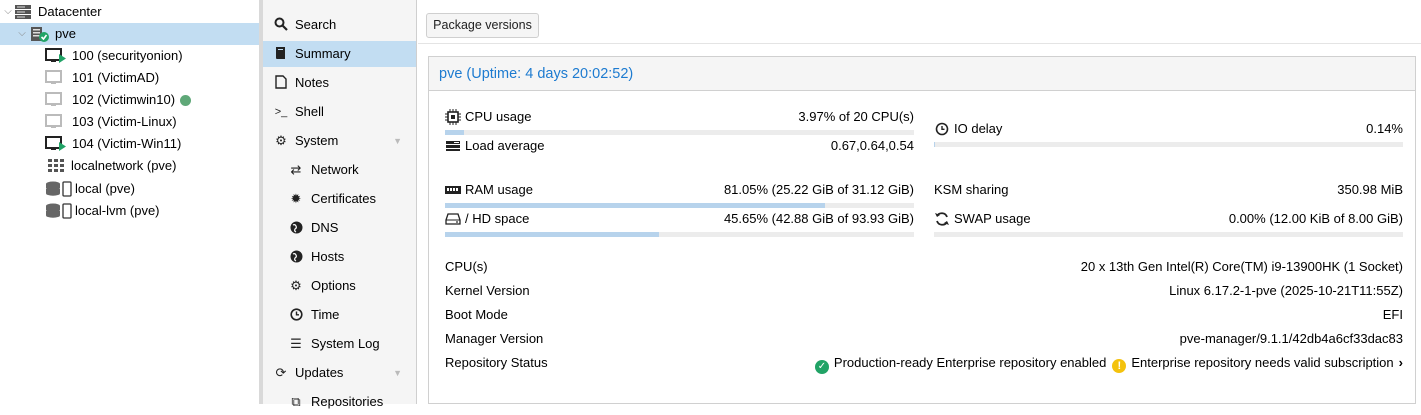 The height and width of the screenshot is (415, 1421). I want to click on info-value: pve-manager/9.1.1/42db4a6cf33dac83, so click(1291, 338).